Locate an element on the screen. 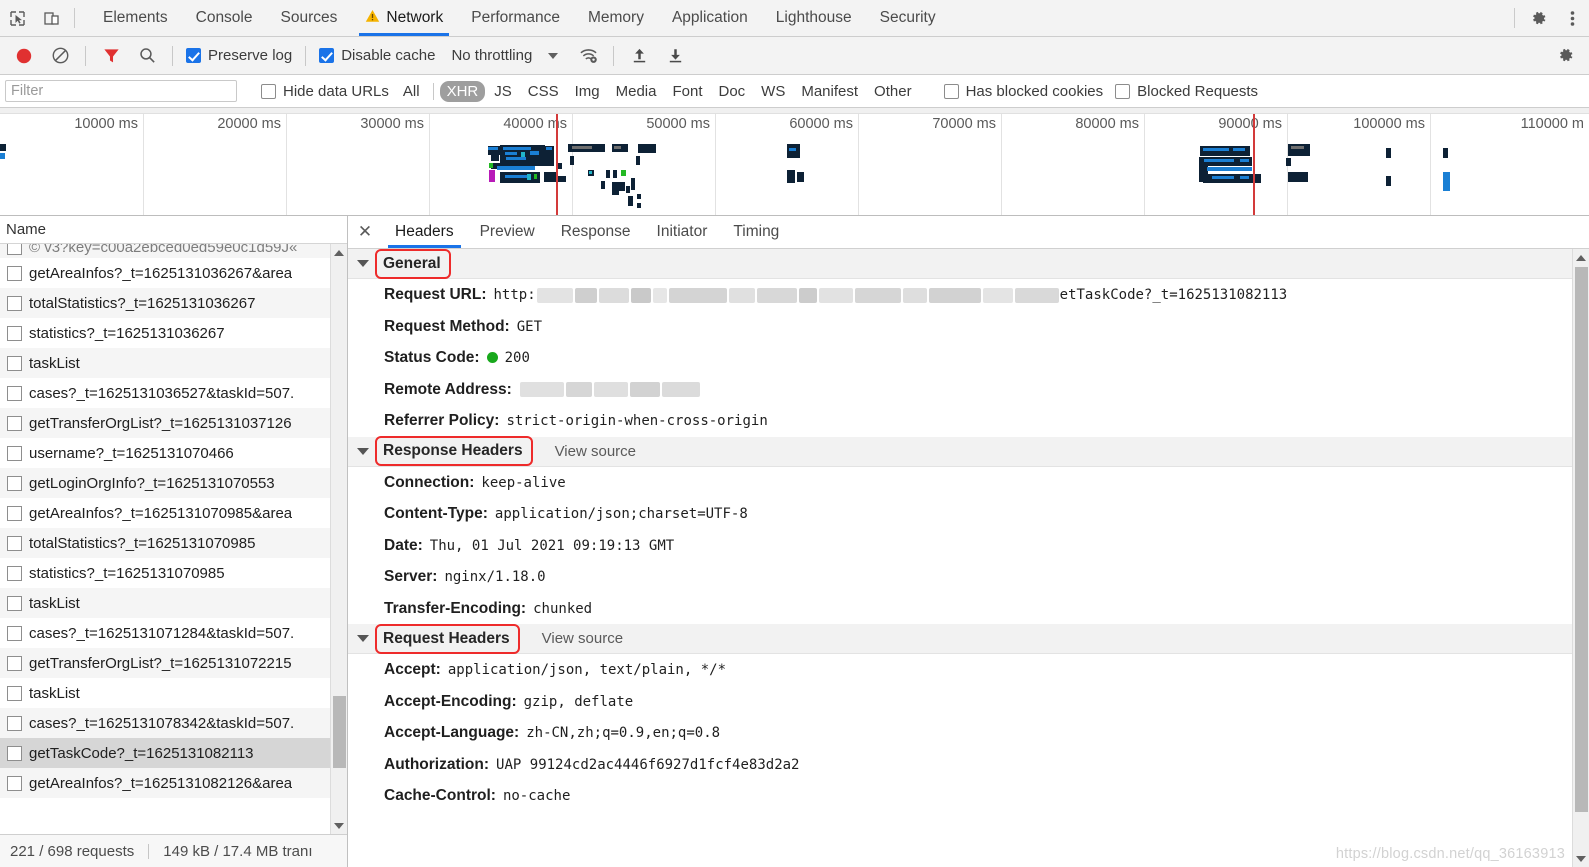  gear-icon is located at coordinates (1538, 18).